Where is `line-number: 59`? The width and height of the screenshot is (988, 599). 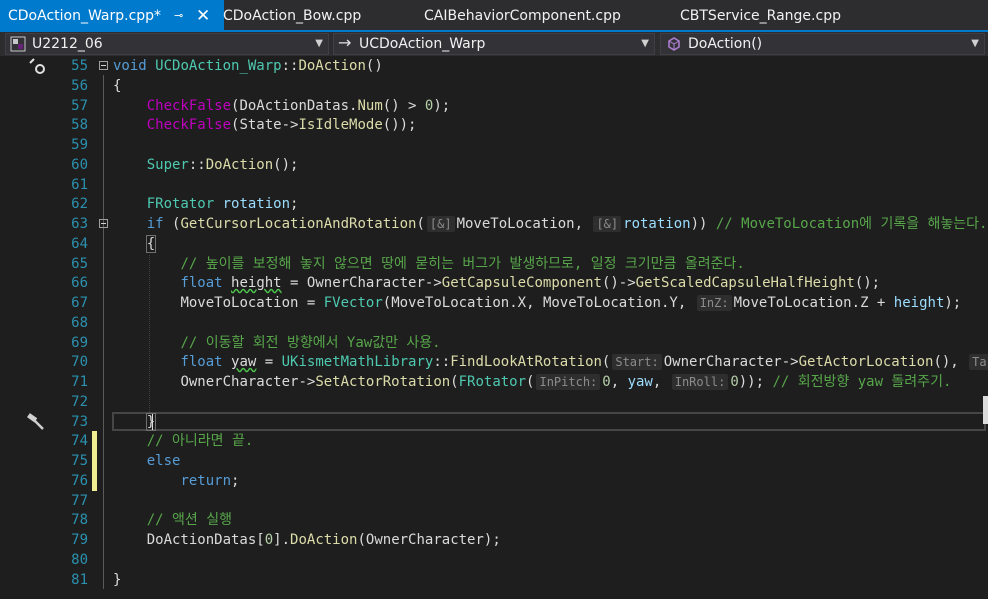 line-number: 59 is located at coordinates (79, 145).